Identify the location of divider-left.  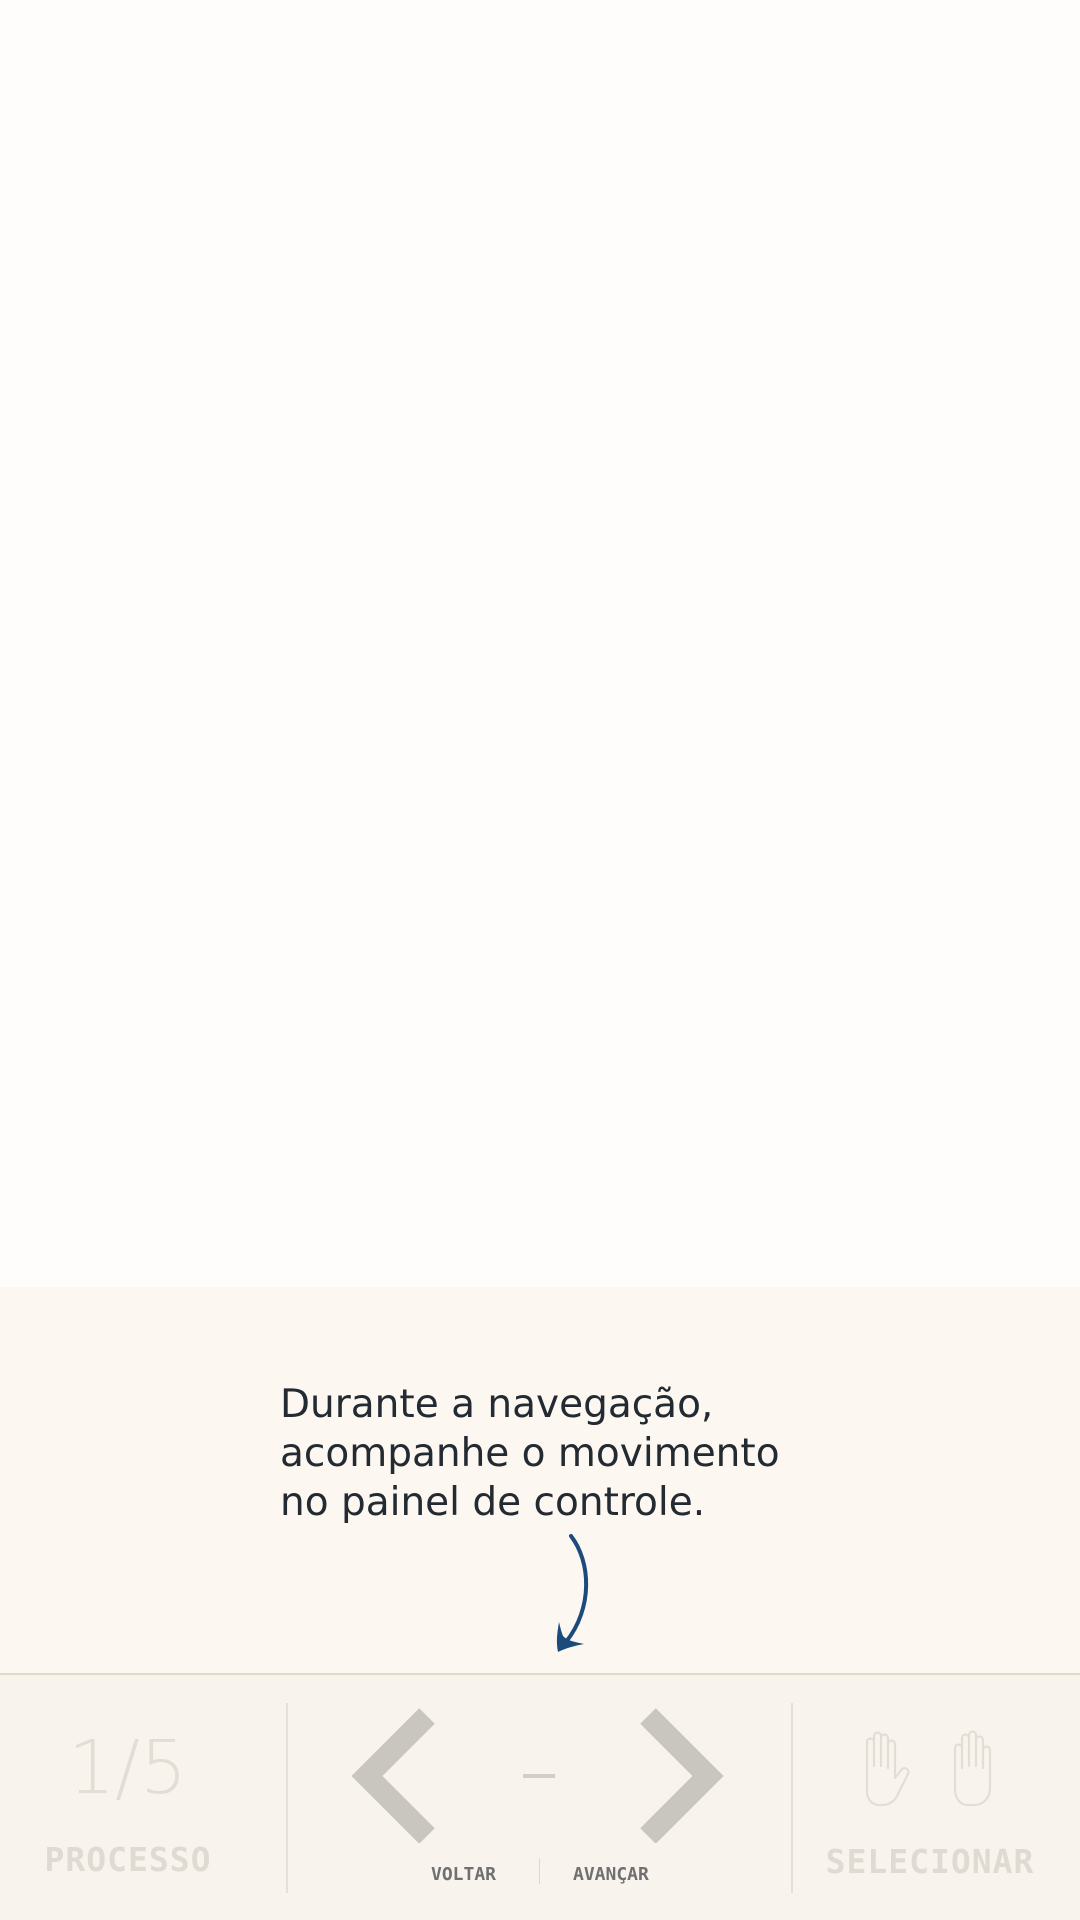
(287, 1798).